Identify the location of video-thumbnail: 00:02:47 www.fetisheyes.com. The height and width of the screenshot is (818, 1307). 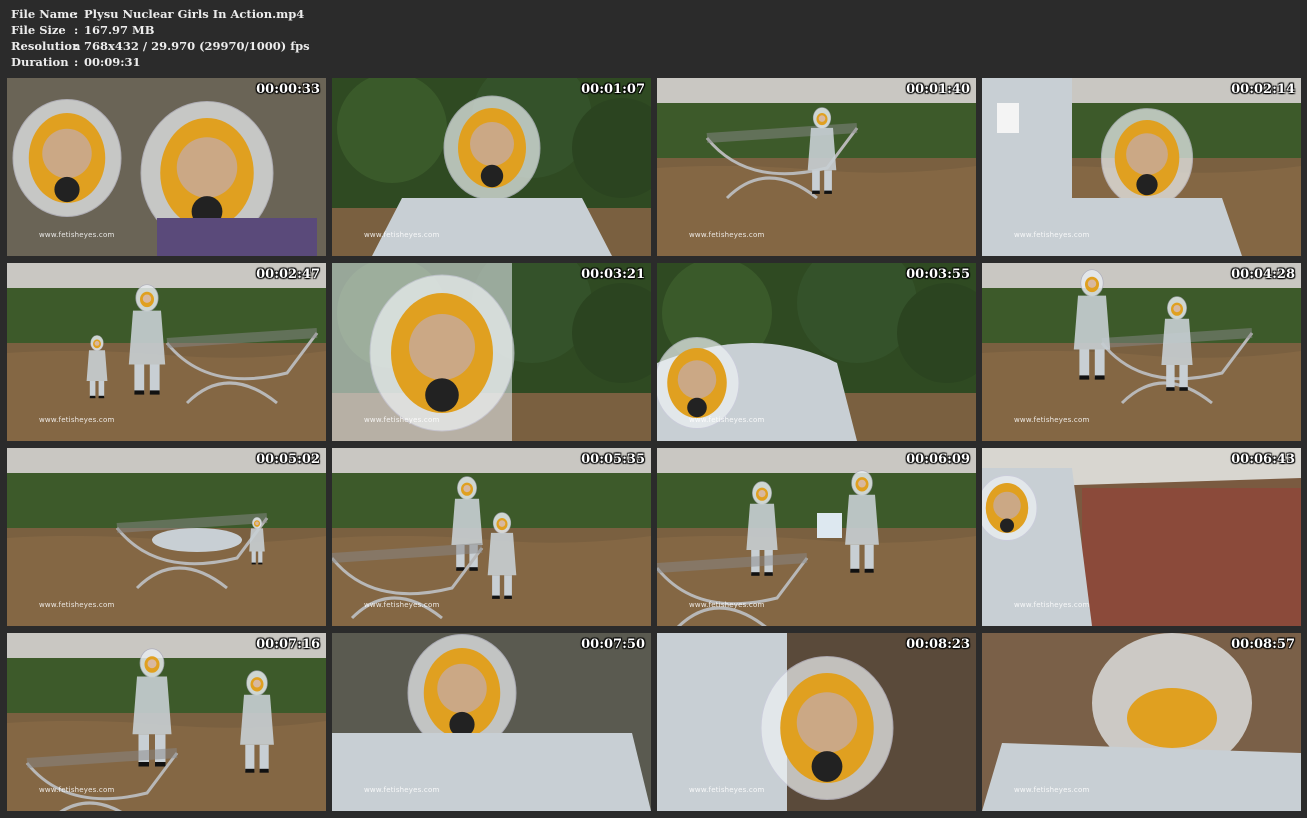
(166, 352).